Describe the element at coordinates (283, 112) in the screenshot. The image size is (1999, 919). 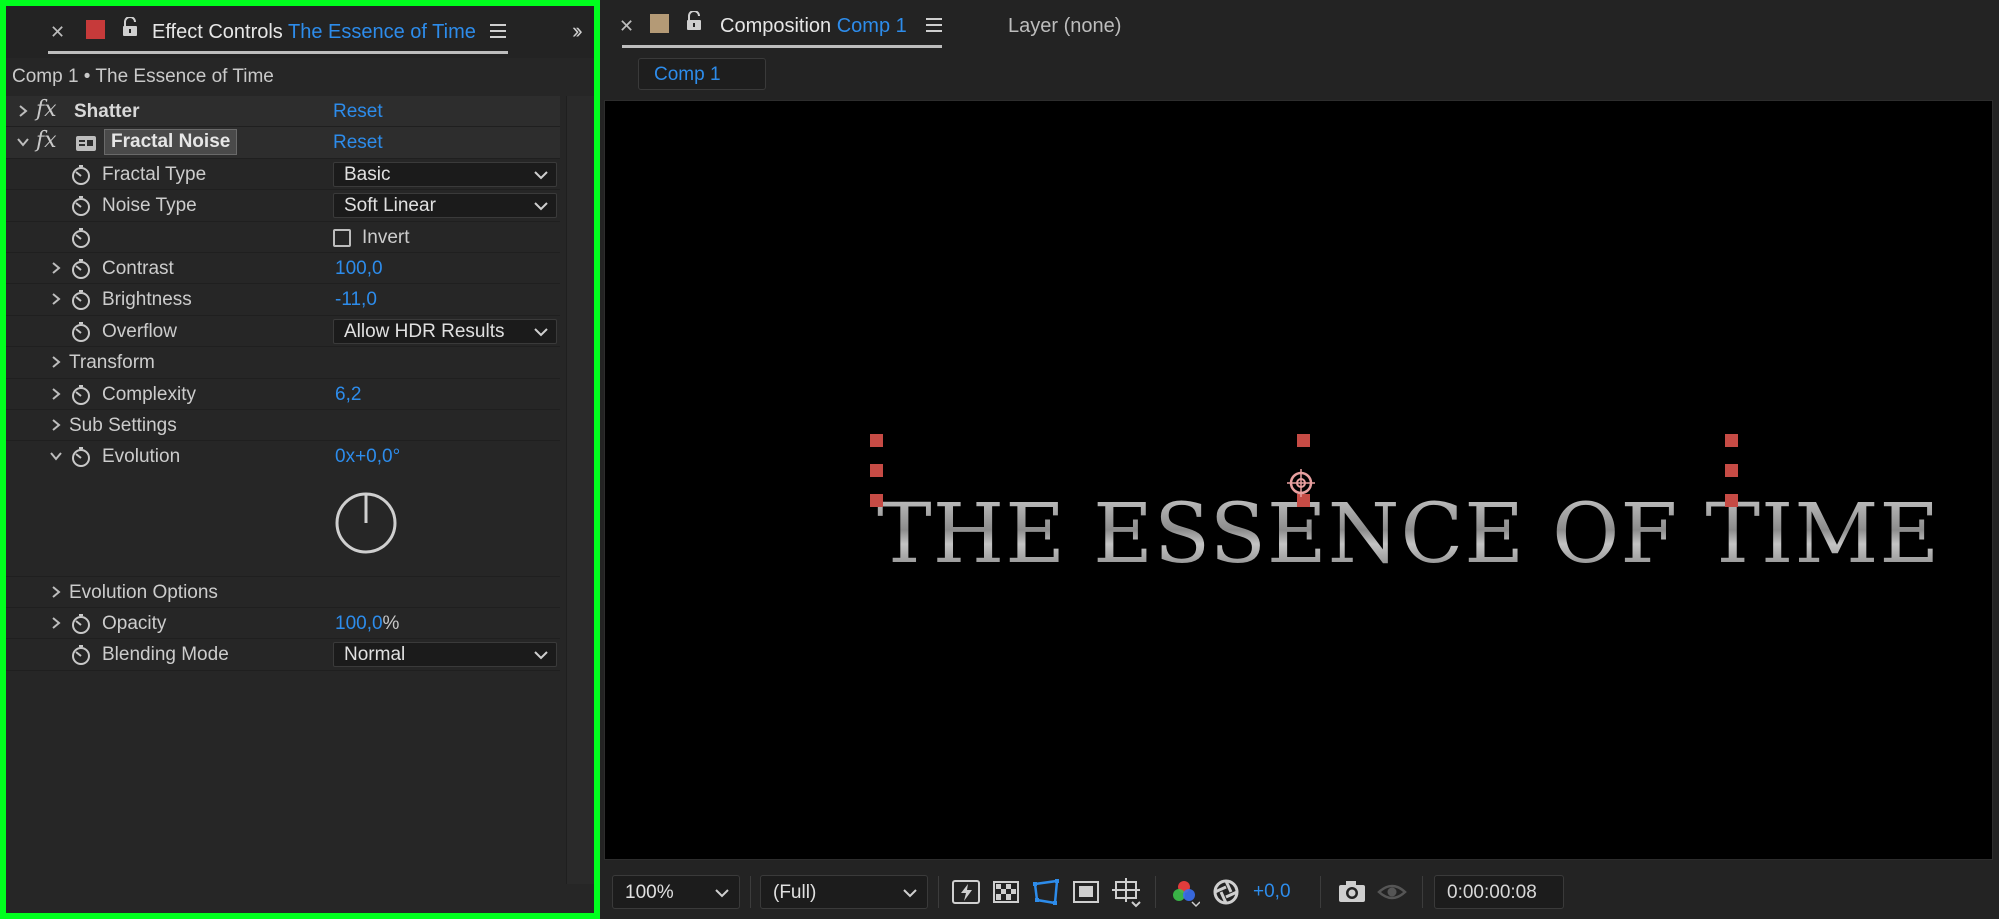
I see `effect-row-shatter: fx Shatter Reset` at that location.